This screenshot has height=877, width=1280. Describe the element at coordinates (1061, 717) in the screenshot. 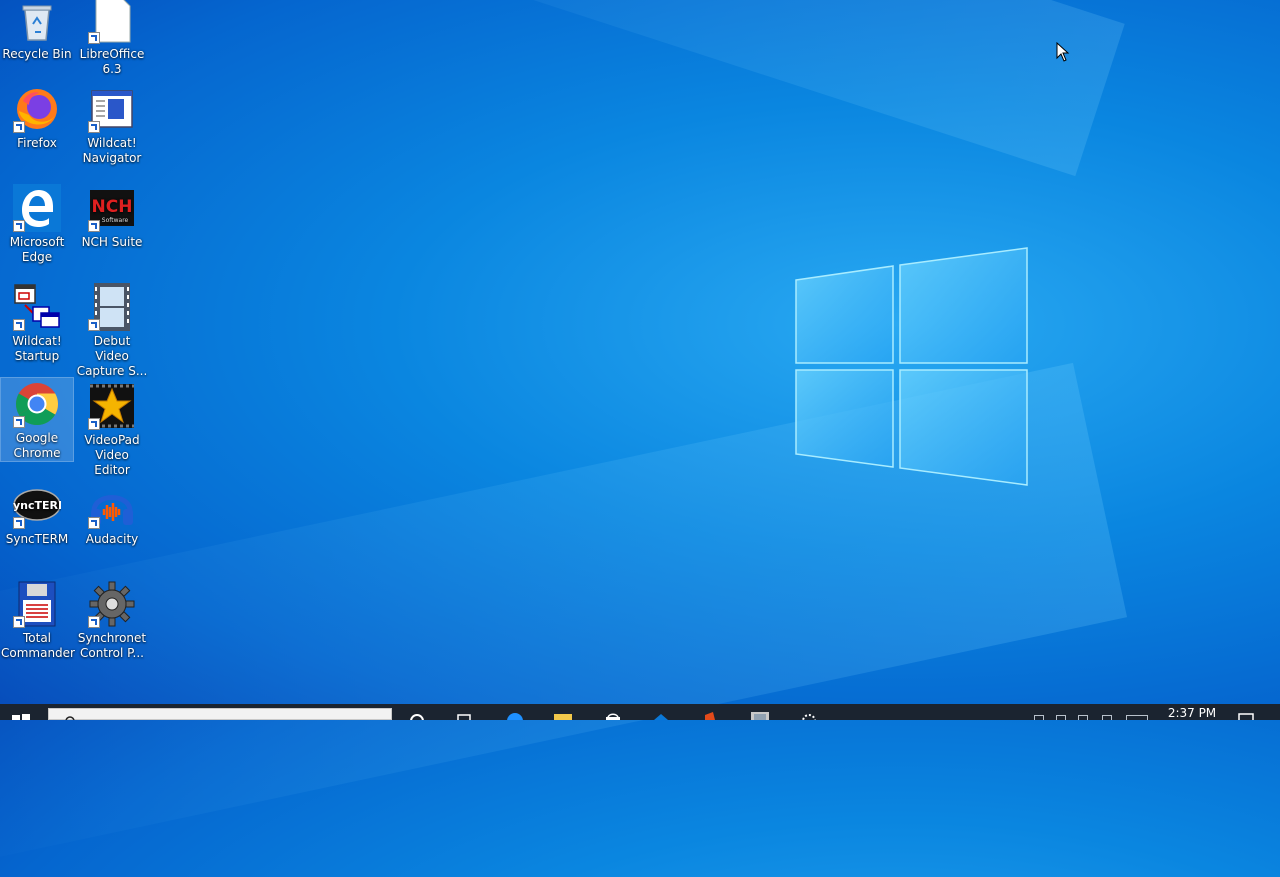

I see `network-icon` at that location.